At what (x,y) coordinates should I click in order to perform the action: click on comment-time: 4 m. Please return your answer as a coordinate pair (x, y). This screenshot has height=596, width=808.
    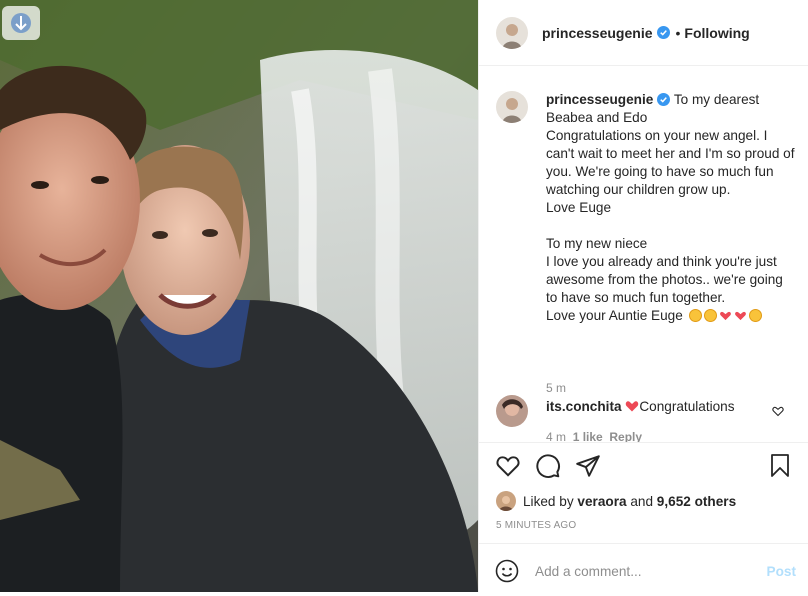
    Looking at the image, I should click on (556, 436).